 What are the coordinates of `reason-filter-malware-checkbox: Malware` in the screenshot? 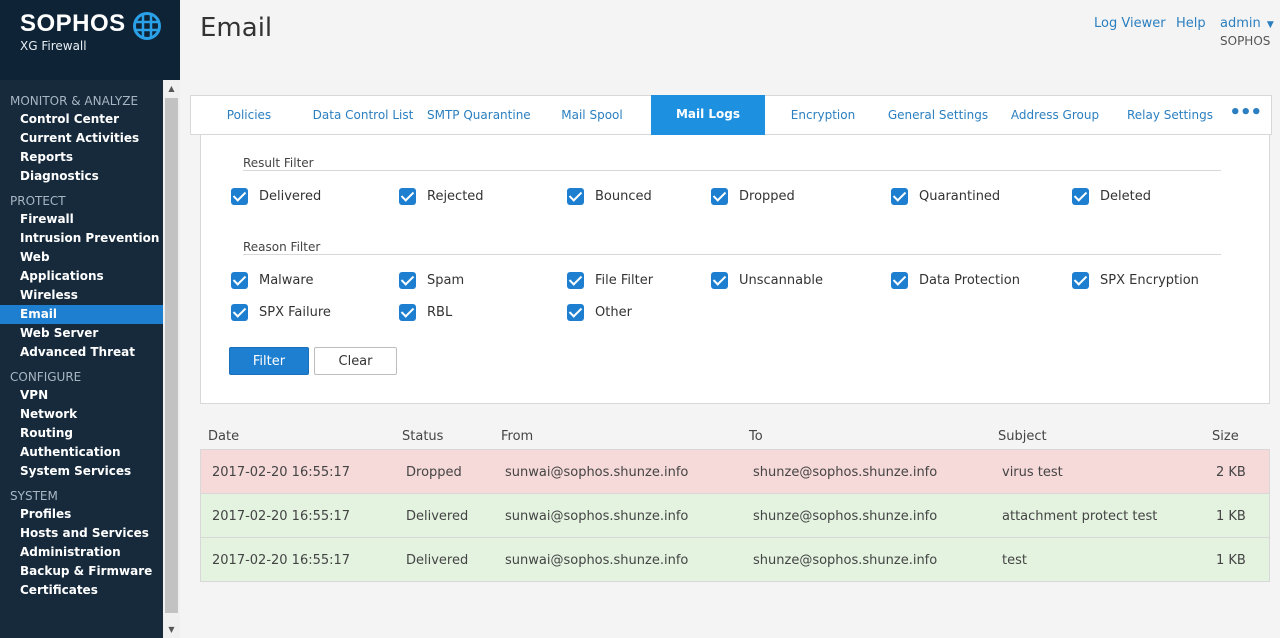 It's located at (272, 280).